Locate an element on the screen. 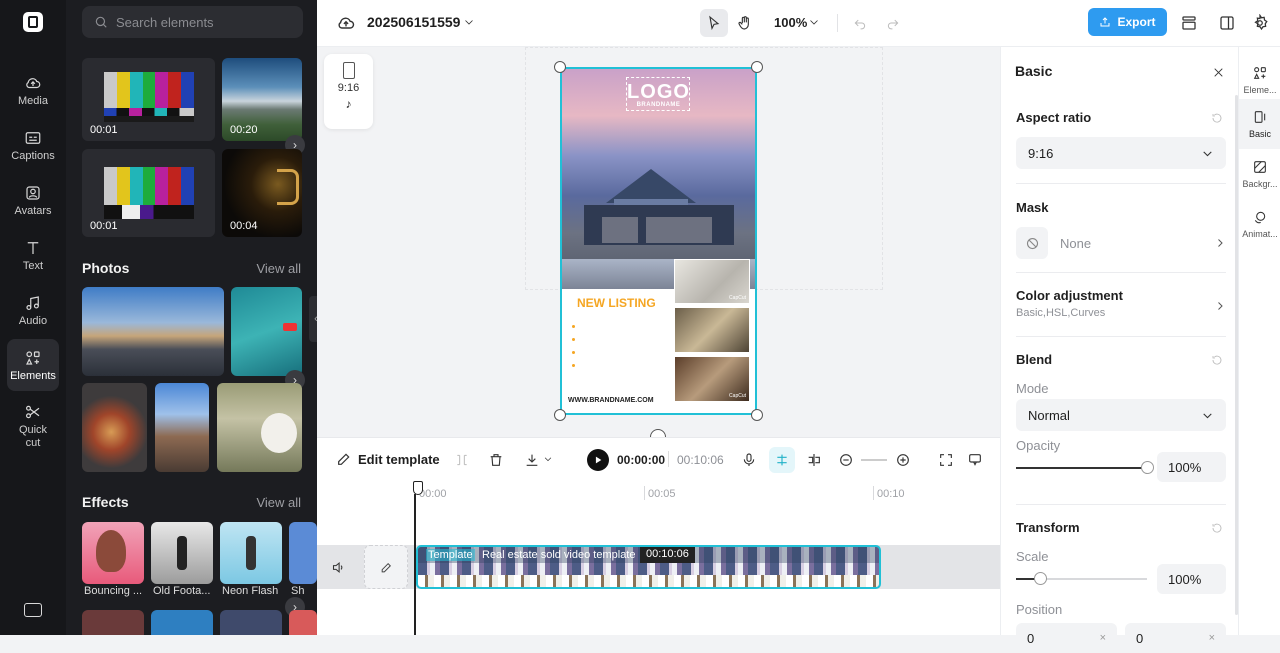  scale-input: 100% is located at coordinates (1191, 579).